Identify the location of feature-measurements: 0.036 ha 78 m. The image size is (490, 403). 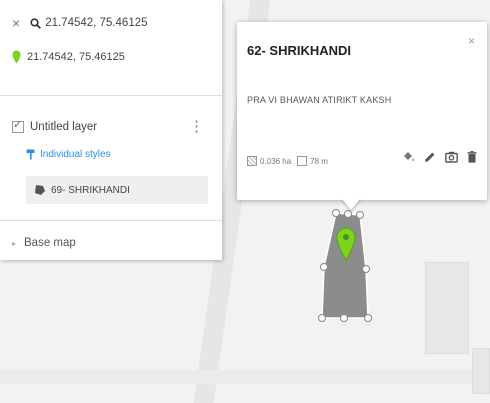
(287, 161).